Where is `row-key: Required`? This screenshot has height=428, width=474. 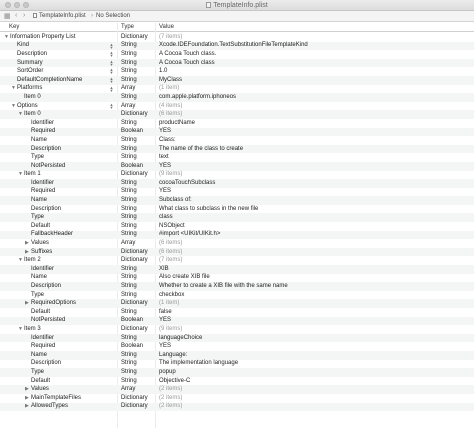 row-key: Required is located at coordinates (43, 131).